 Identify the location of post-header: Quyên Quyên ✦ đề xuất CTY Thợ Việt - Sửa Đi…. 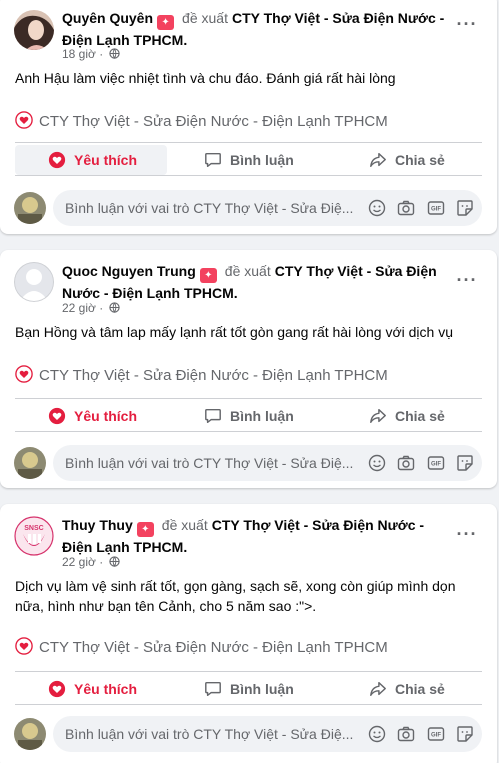
(254, 29).